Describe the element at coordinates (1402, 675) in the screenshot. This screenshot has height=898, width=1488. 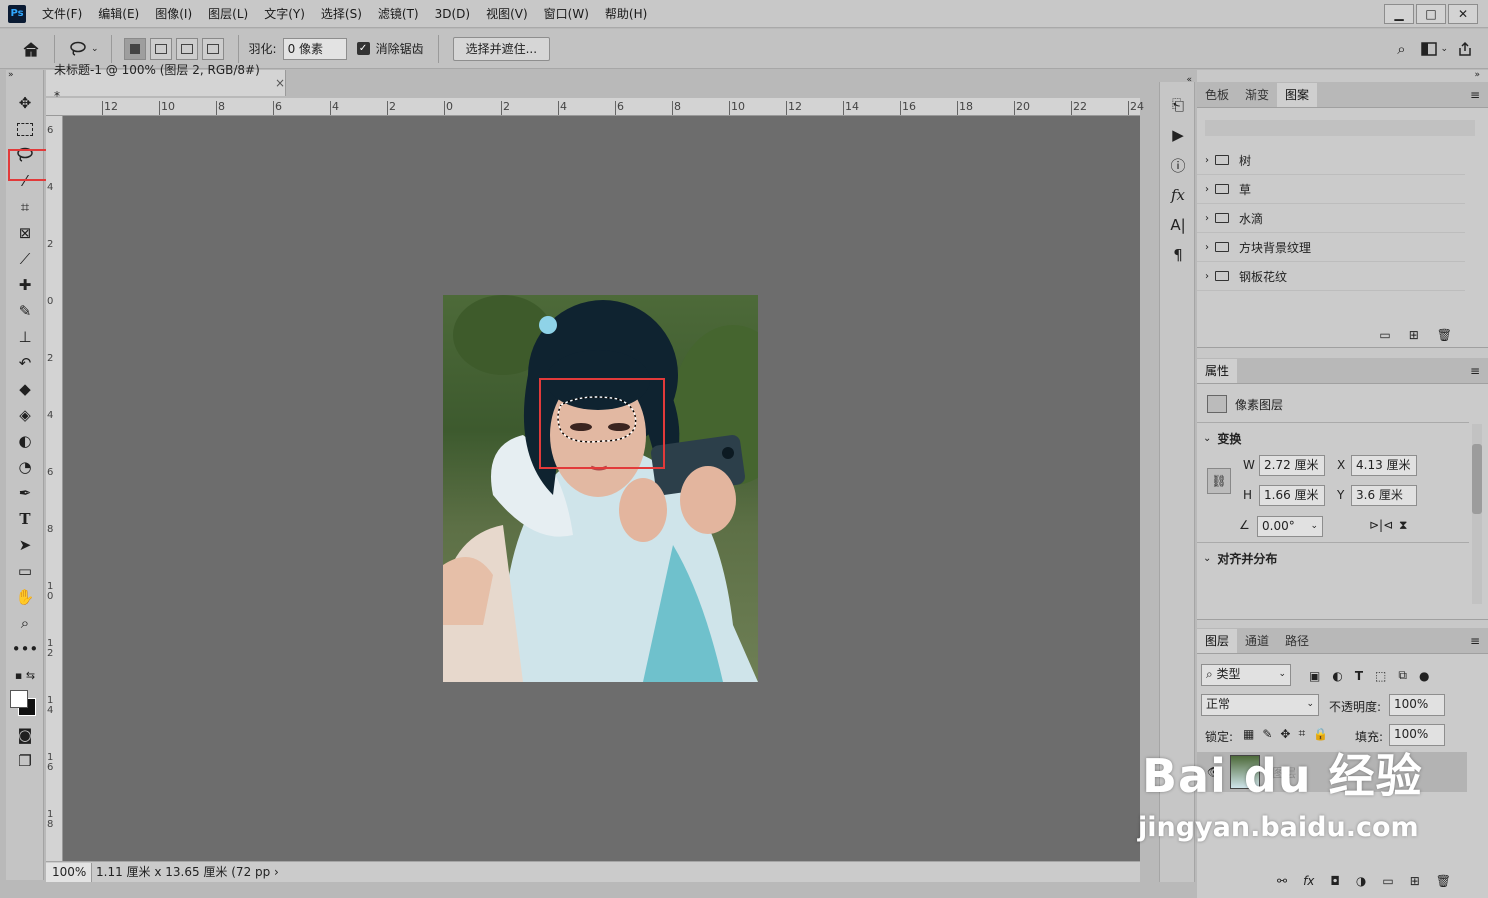
I see `smart-object-filter-icon: ⧉` at that location.